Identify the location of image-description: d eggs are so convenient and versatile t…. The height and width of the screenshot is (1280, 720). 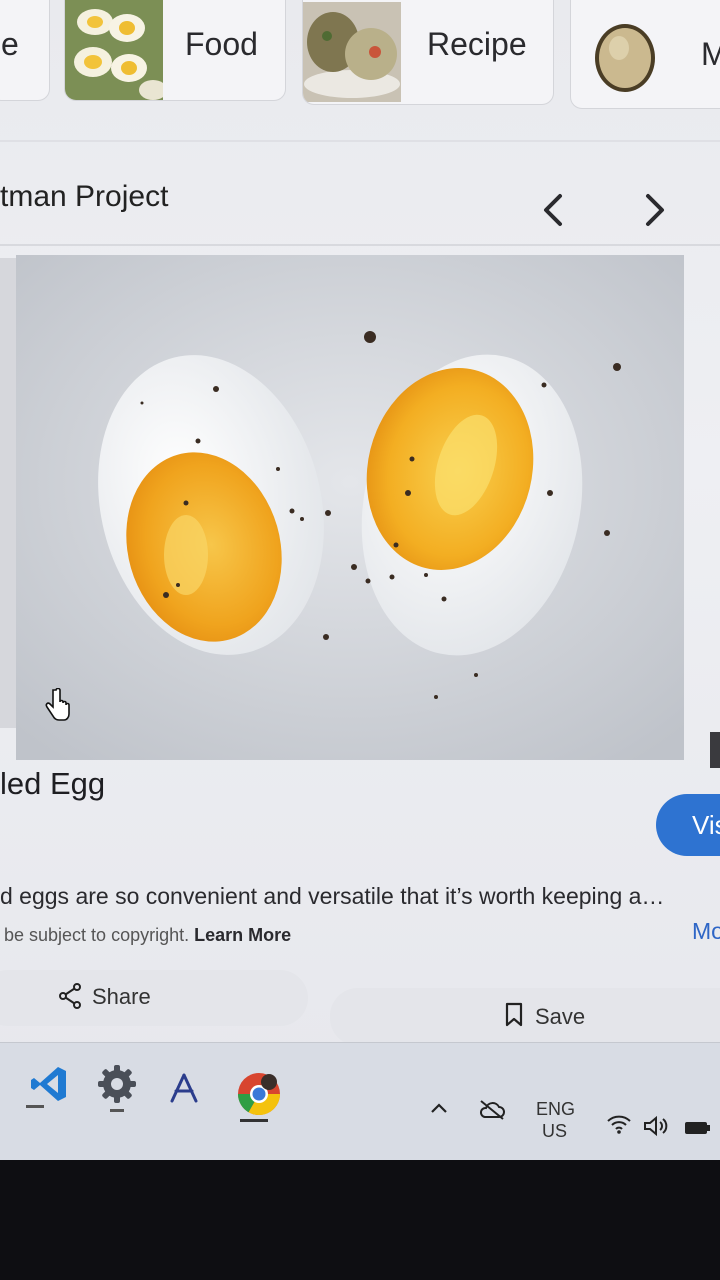
(332, 896).